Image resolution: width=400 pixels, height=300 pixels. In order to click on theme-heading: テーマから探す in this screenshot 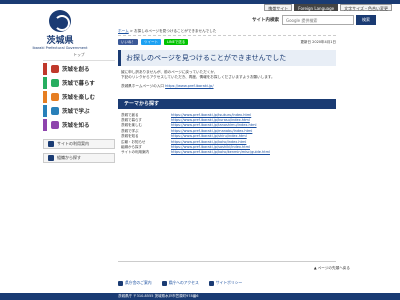, I will do `click(227, 104)`.